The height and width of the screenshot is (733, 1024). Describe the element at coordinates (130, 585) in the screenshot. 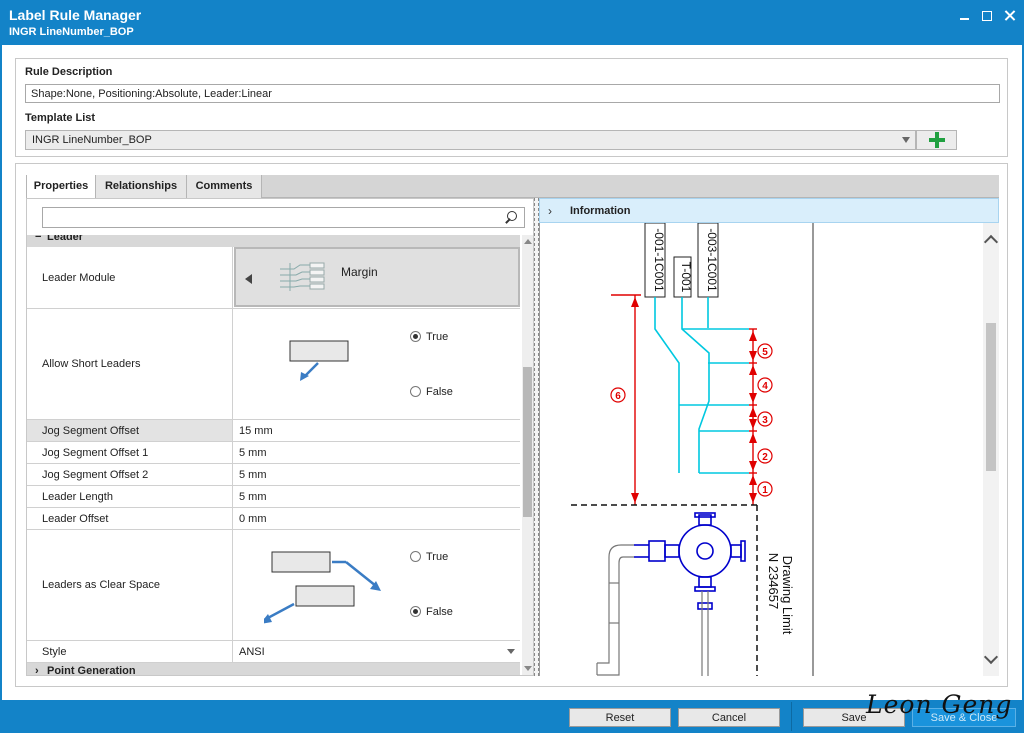

I see `property-label: Leaders as Clear Space` at that location.